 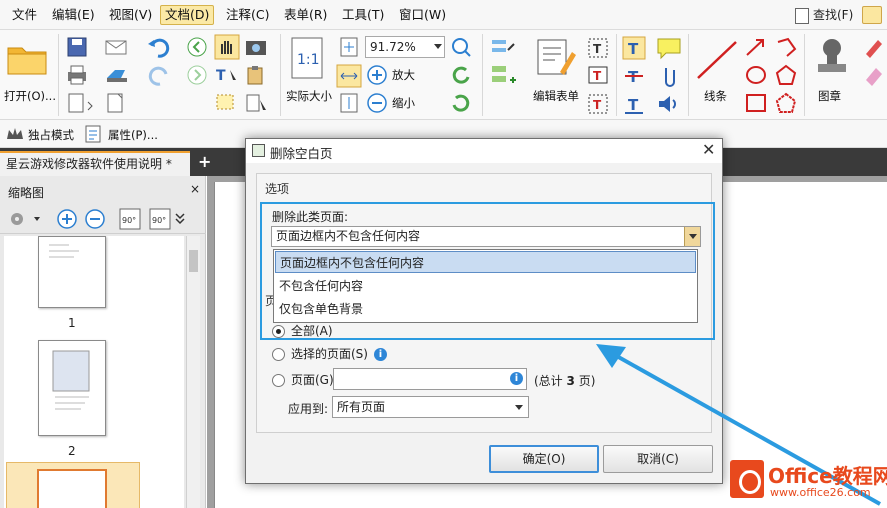 What do you see at coordinates (820, 492) in the screenshot?
I see `watermark-url: www.office26.com` at bounding box center [820, 492].